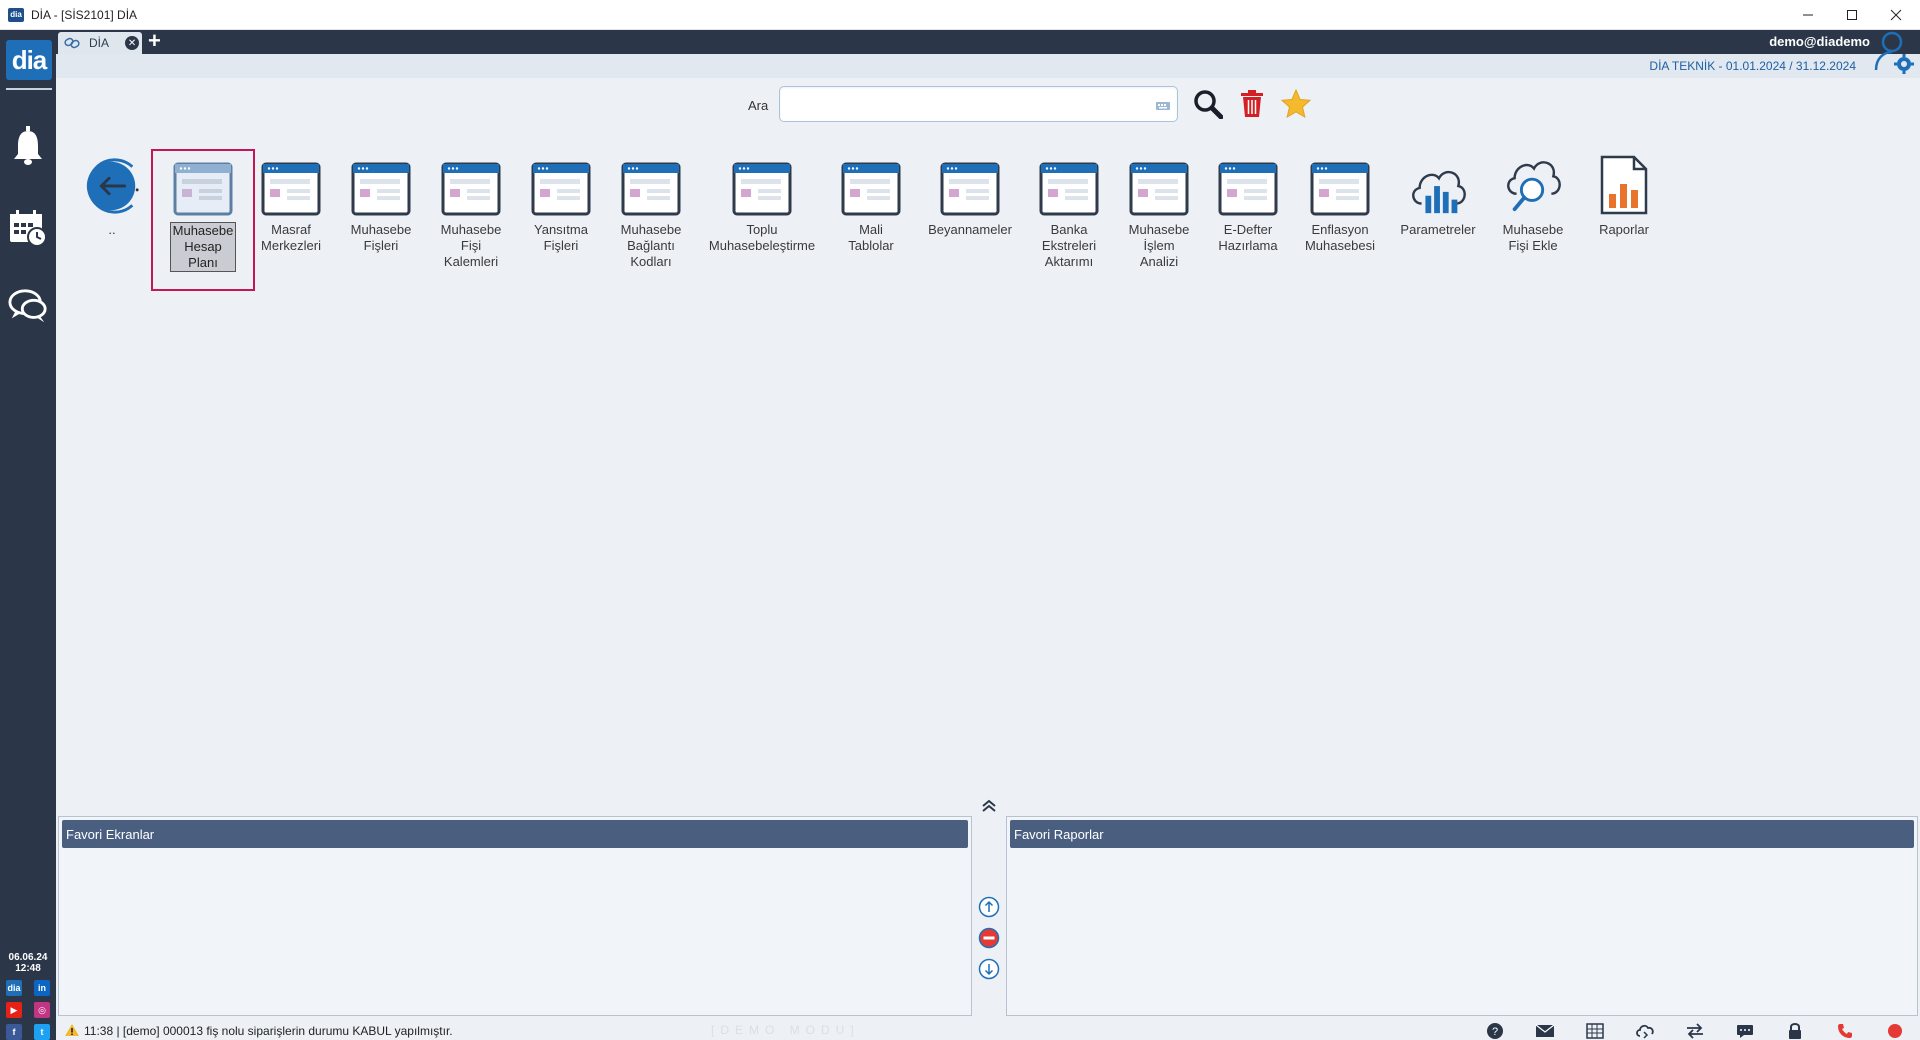 Image resolution: width=1920 pixels, height=1040 pixels. I want to click on label-line-2: Ekstreleri, so click(1069, 245).